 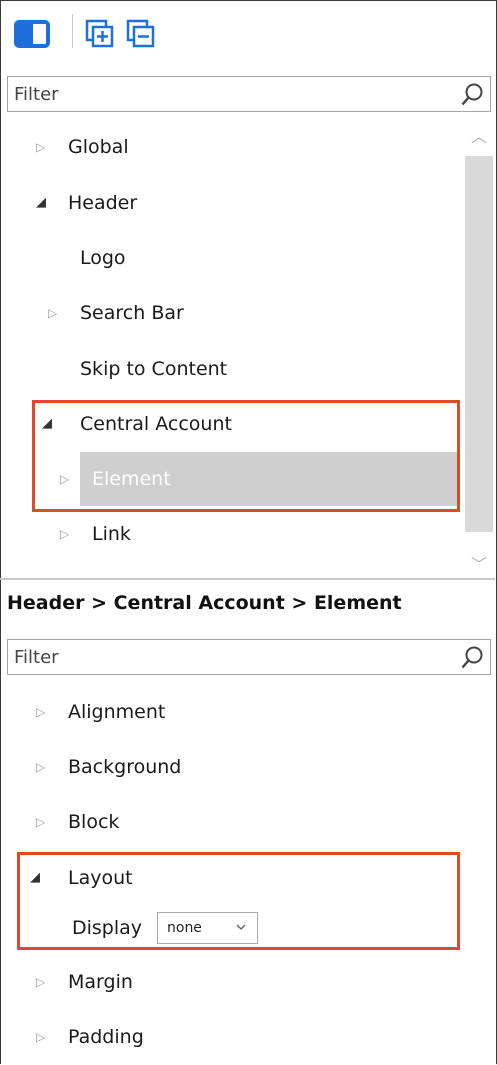 What do you see at coordinates (102, 203) in the screenshot?
I see `tree-item-header: Header` at bounding box center [102, 203].